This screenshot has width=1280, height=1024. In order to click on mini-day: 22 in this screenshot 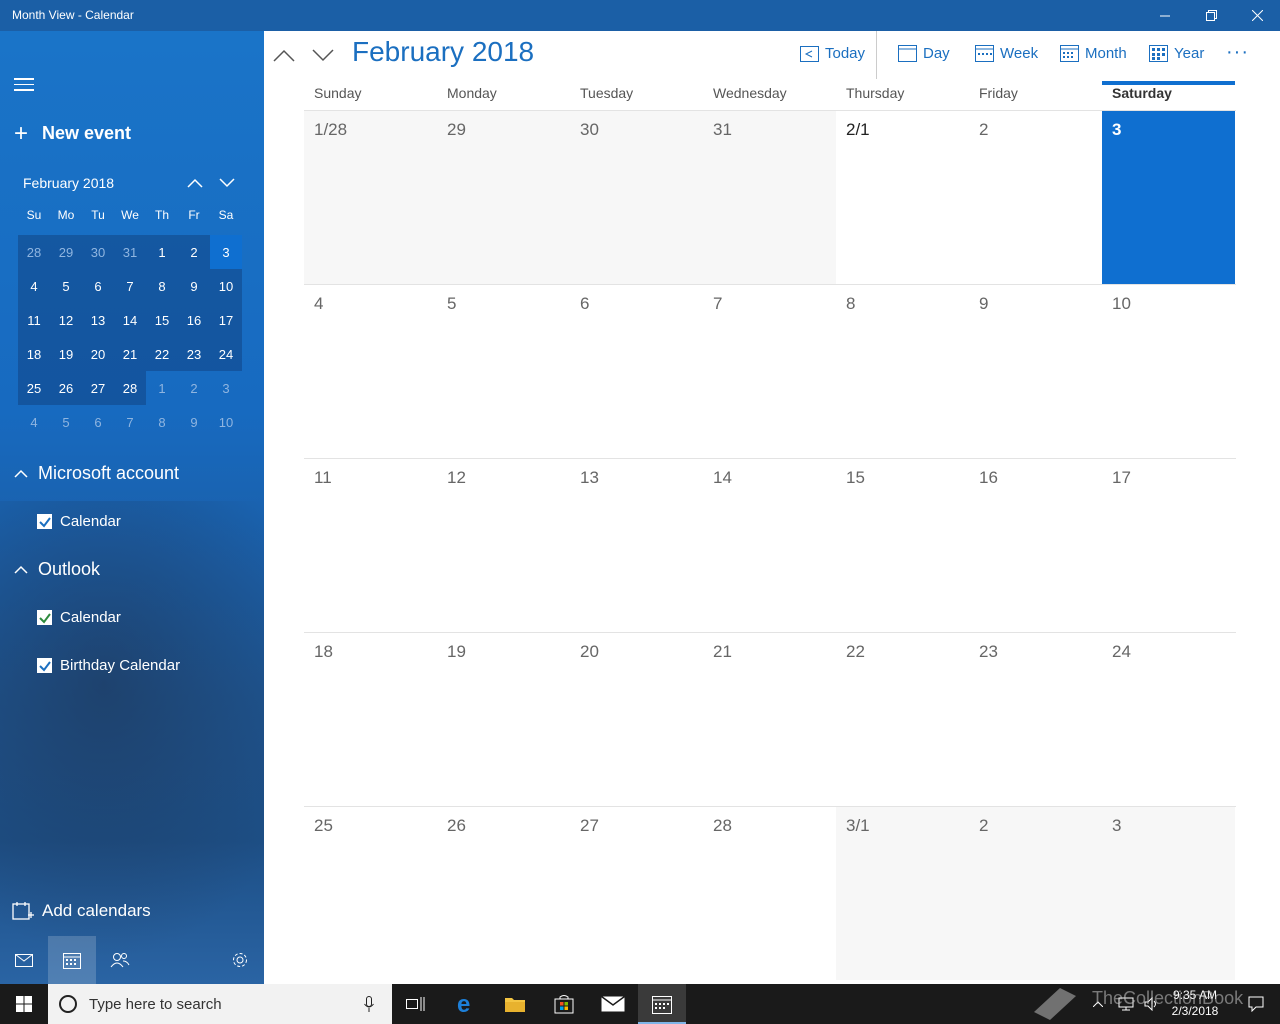, I will do `click(162, 354)`.